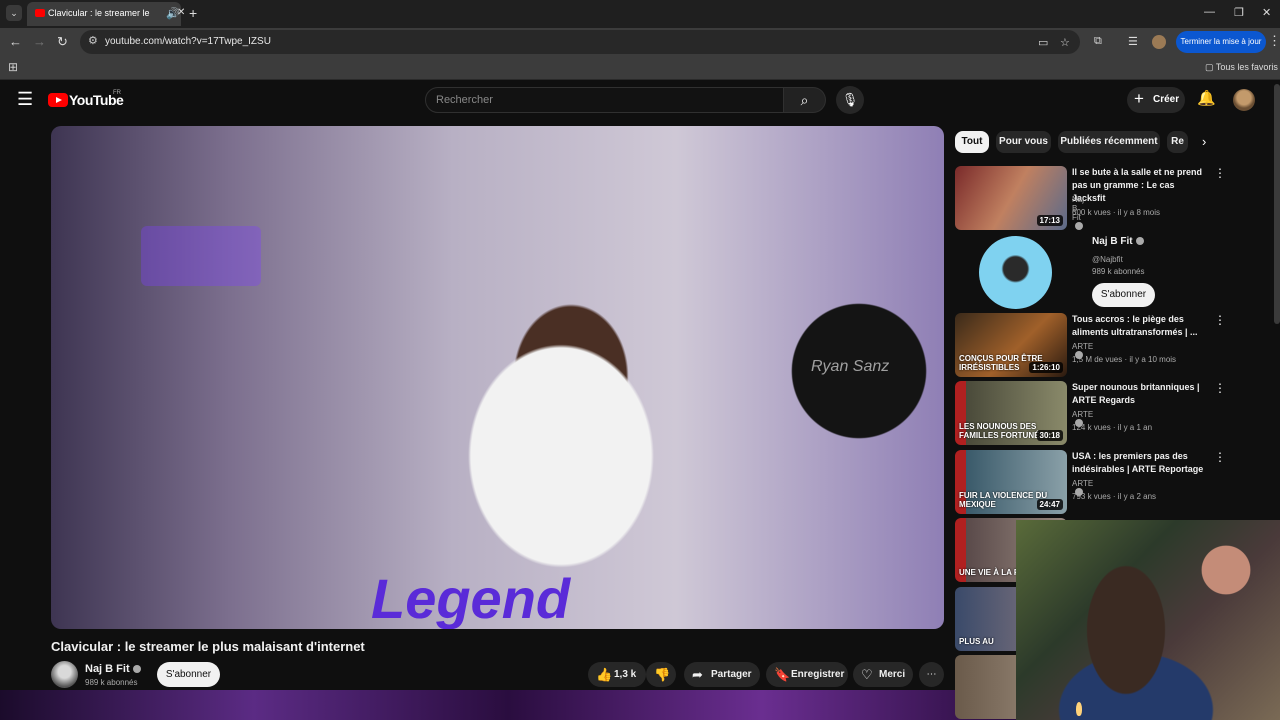 This screenshot has width=1280, height=720. What do you see at coordinates (64, 674) in the screenshot?
I see `channel-avatar` at bounding box center [64, 674].